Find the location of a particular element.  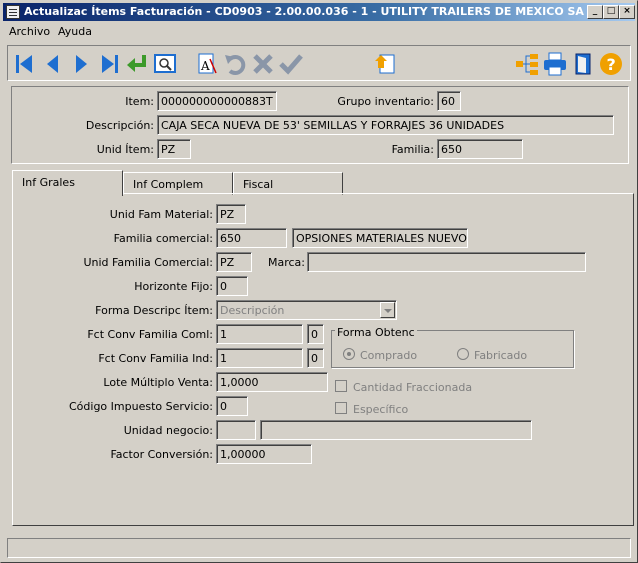

delete-button is located at coordinates (263, 64).